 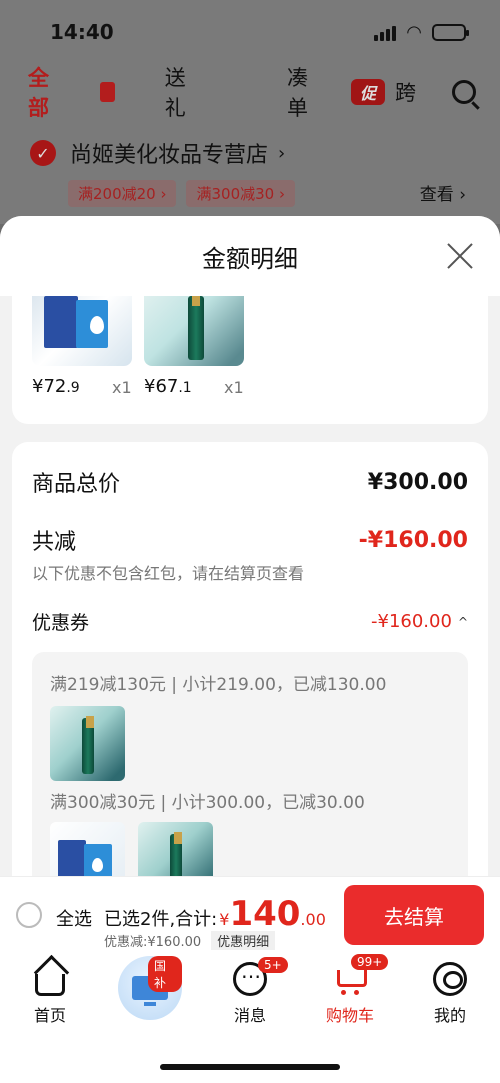 What do you see at coordinates (56, 386) in the screenshot?
I see `product-price: ¥72.9` at bounding box center [56, 386].